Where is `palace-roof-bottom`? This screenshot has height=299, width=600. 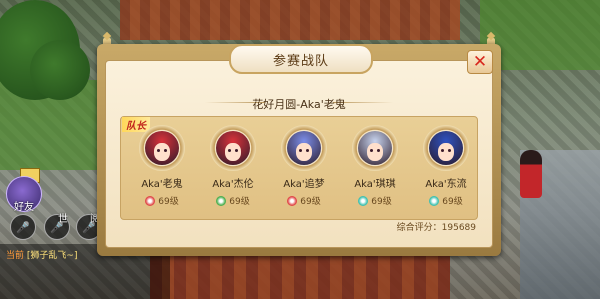 palace-roof-bottom is located at coordinates (300, 277).